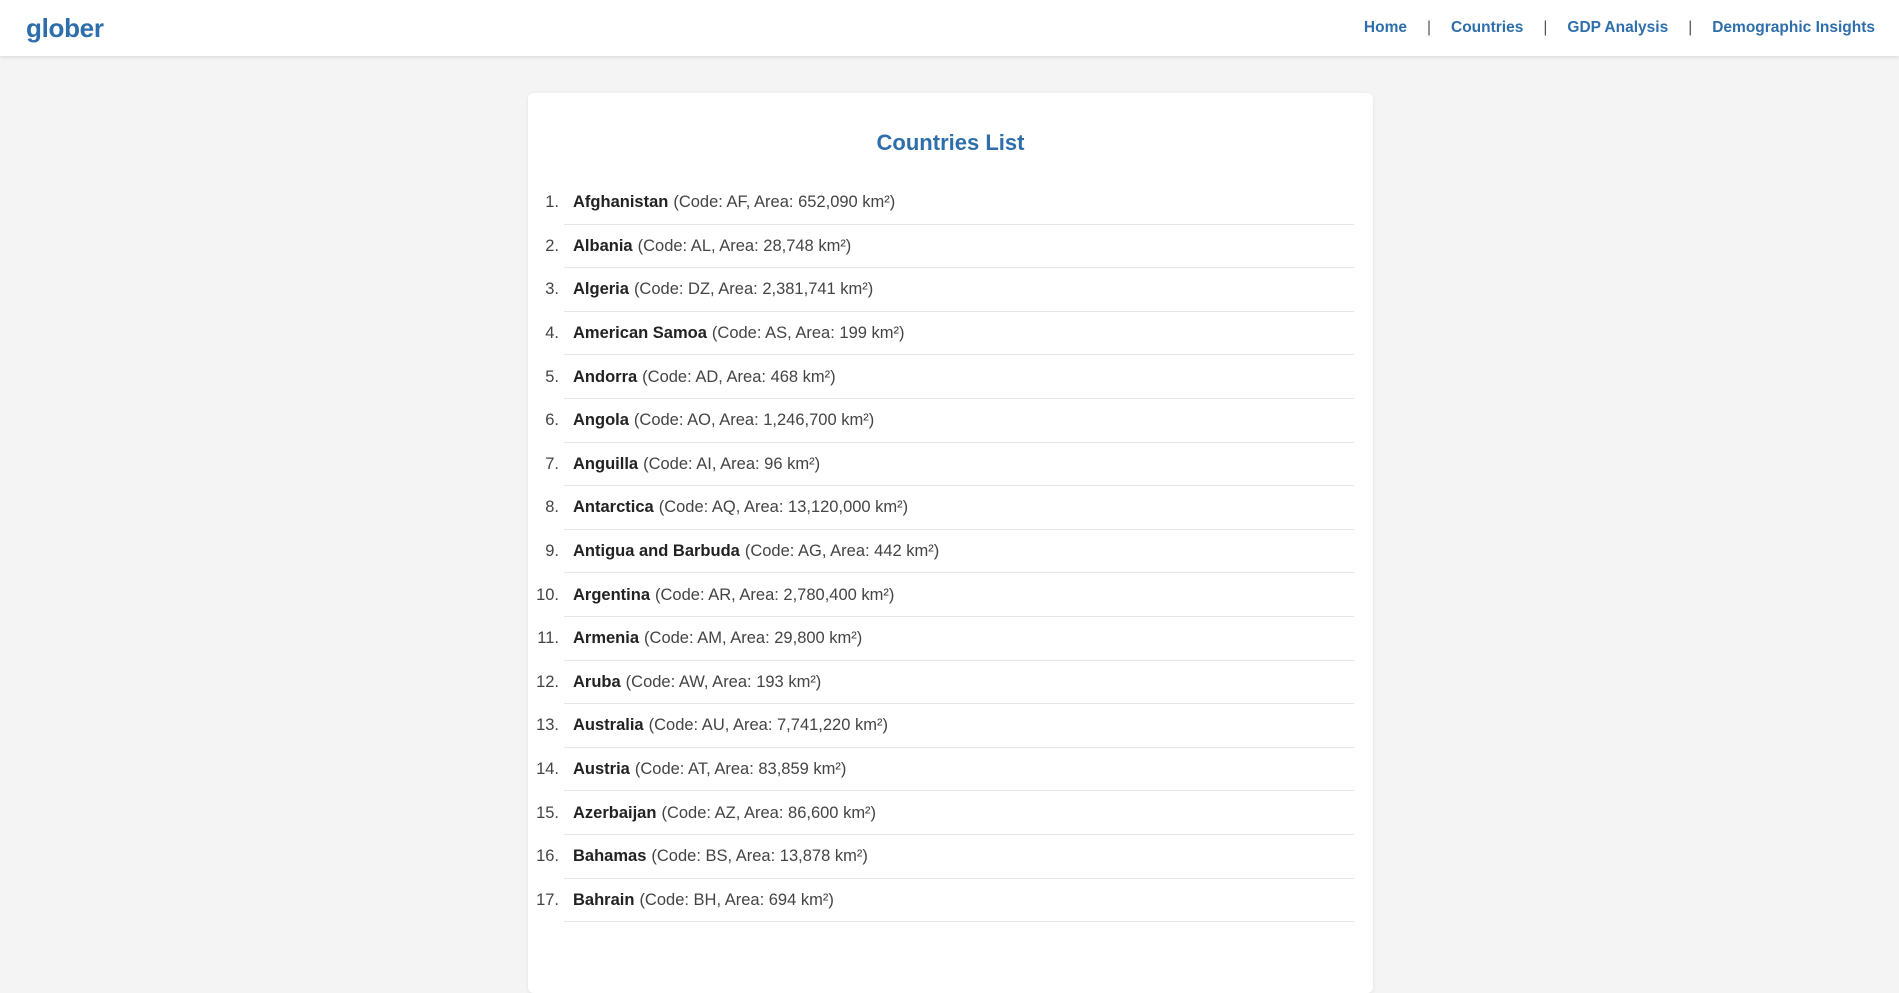 The image size is (1899, 993). I want to click on brand-logo: glober, so click(65, 28).